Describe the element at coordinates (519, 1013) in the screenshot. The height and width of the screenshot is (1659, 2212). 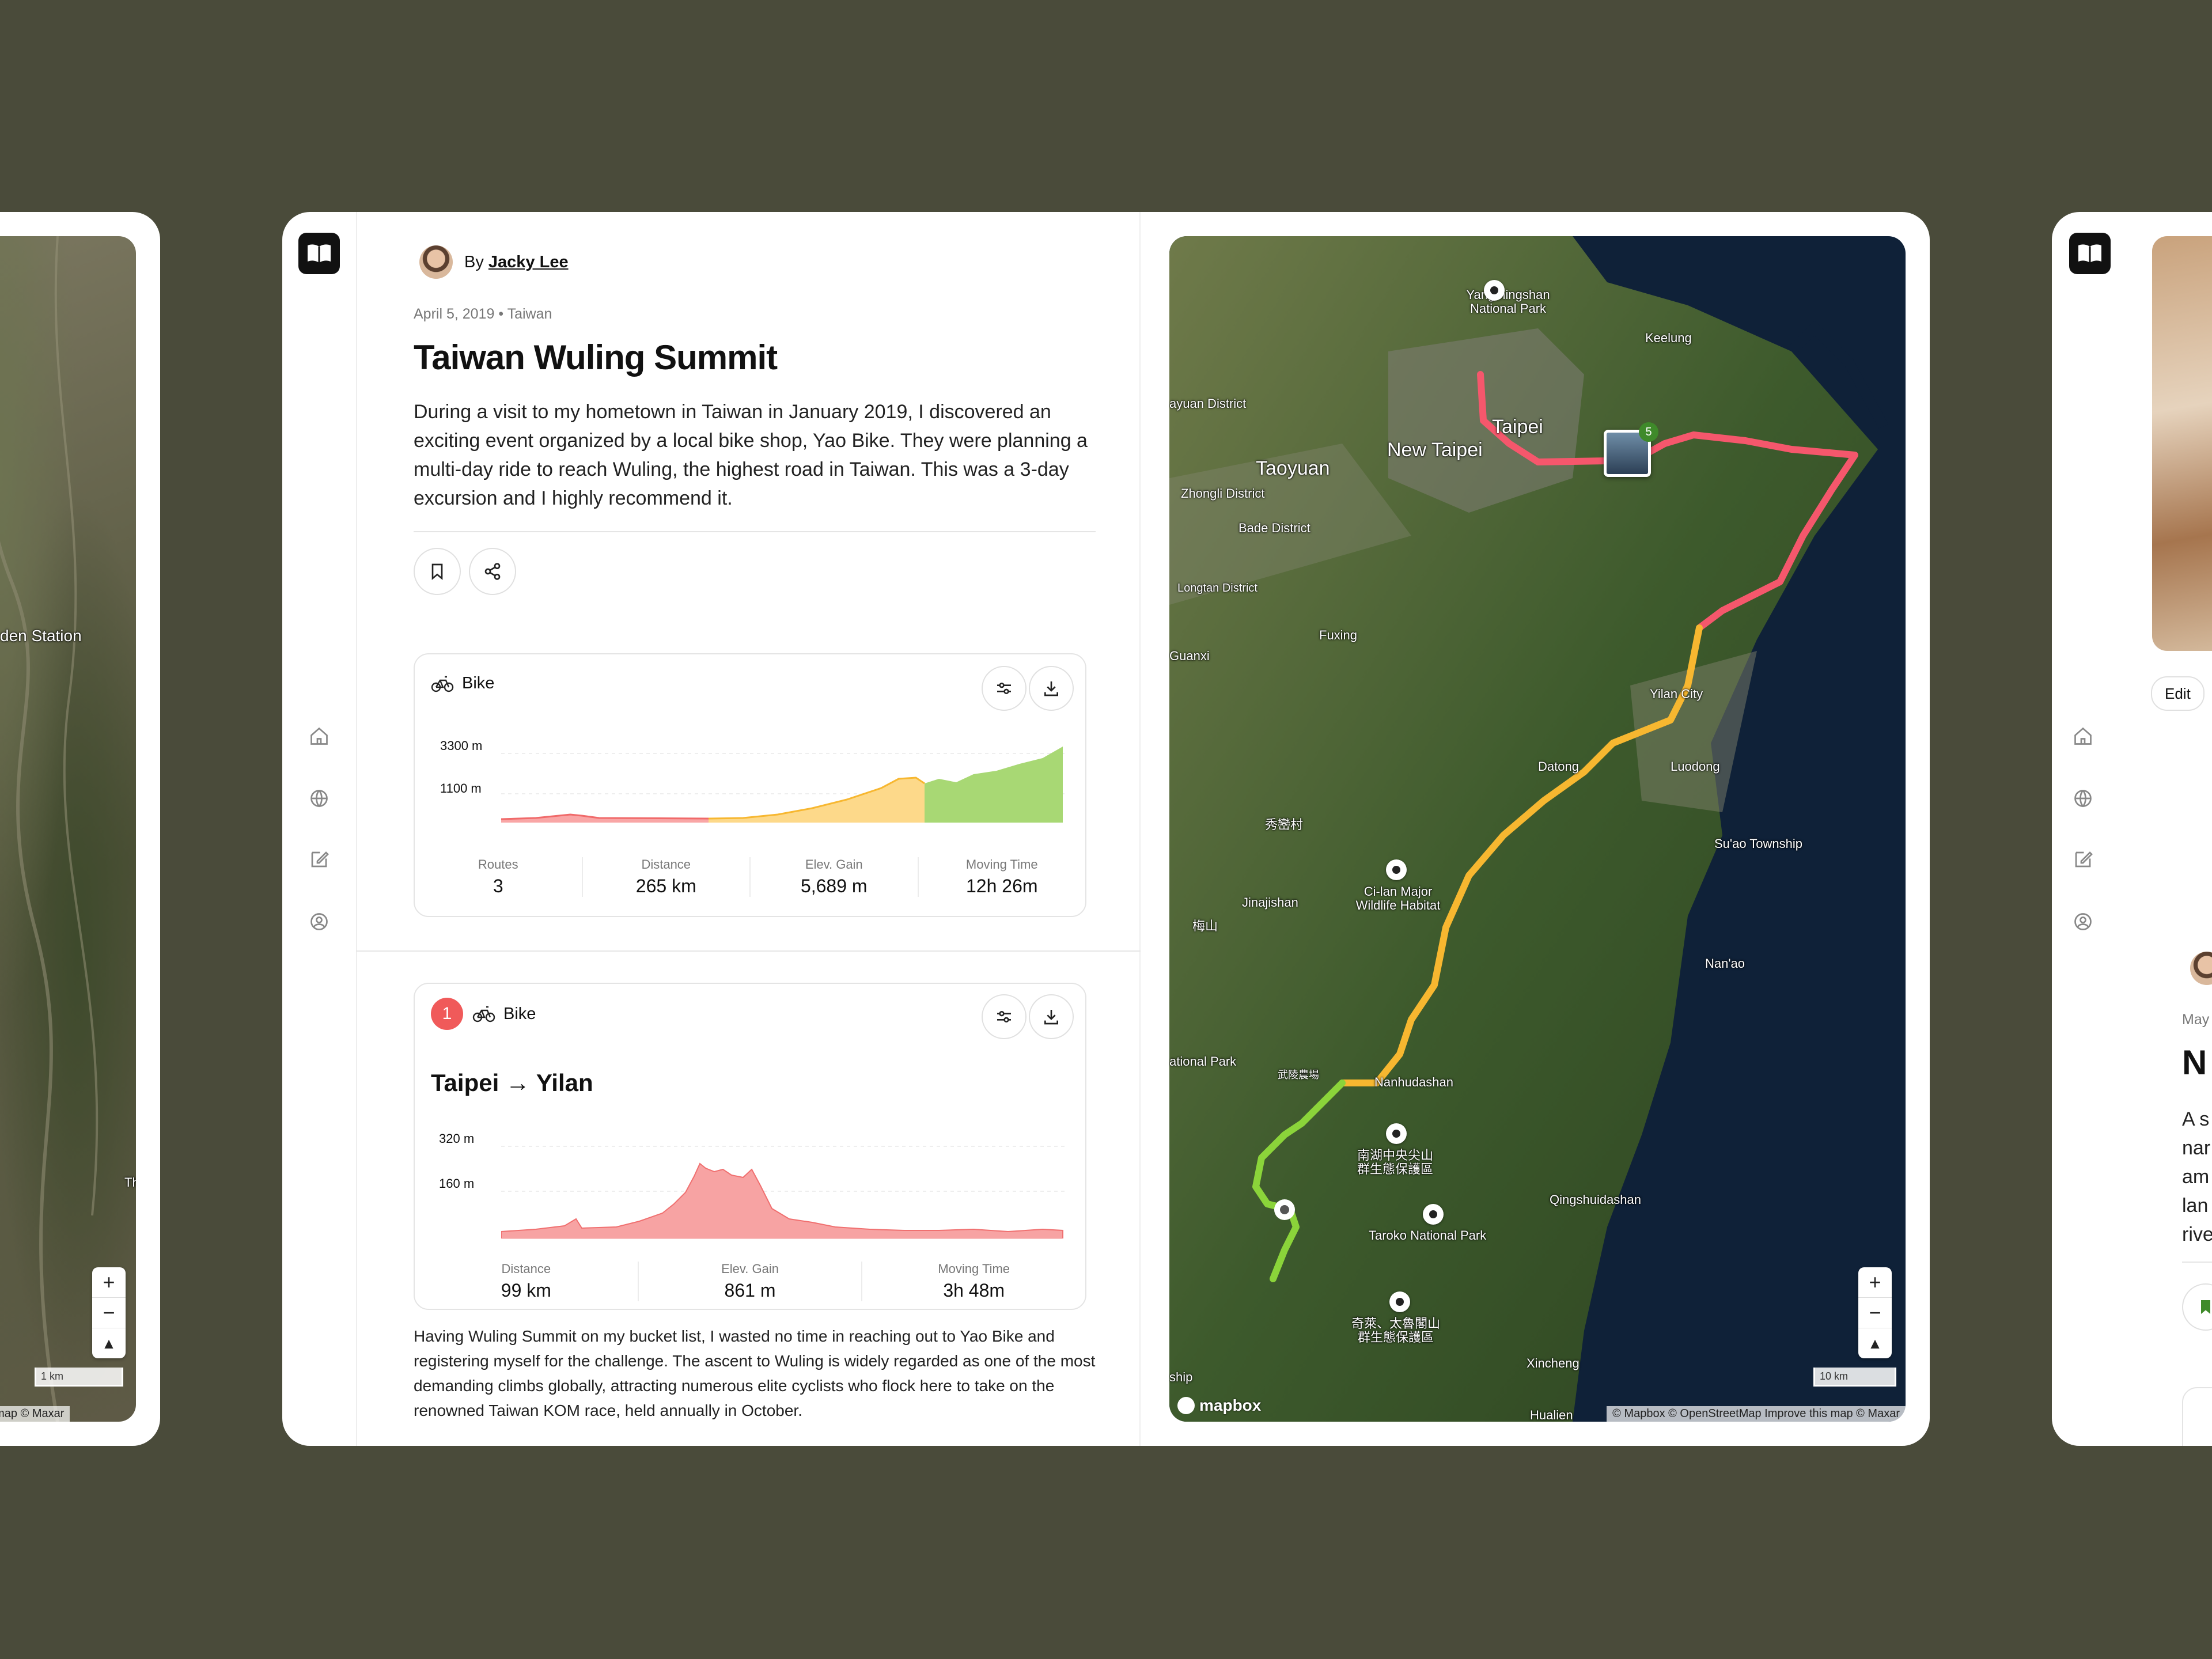
I see `activity-label: Bike` at that location.